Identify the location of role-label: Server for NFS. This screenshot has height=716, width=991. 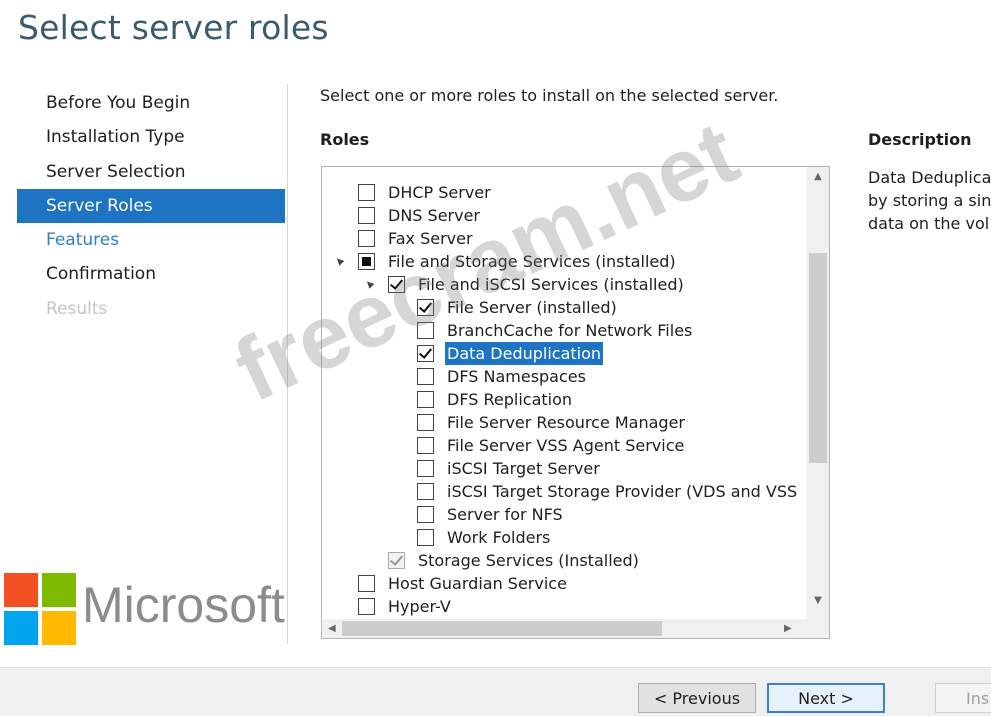
(505, 514).